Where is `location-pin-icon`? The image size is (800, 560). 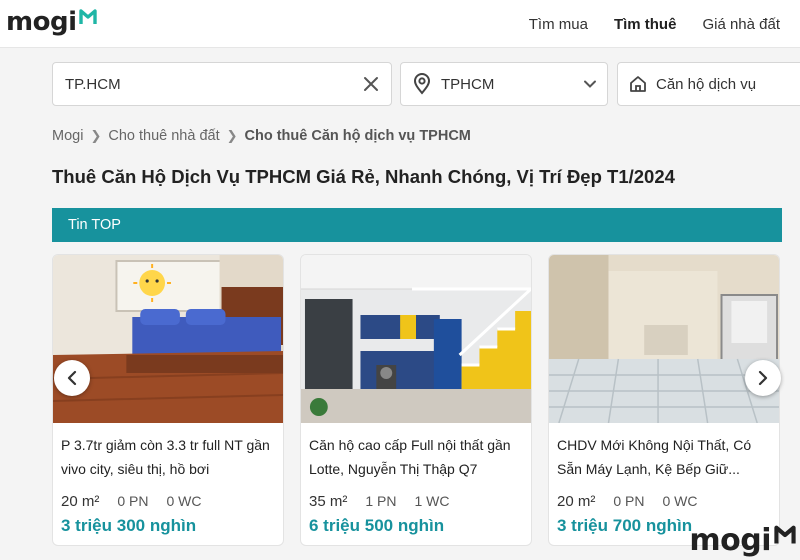
location-pin-icon is located at coordinates (422, 84).